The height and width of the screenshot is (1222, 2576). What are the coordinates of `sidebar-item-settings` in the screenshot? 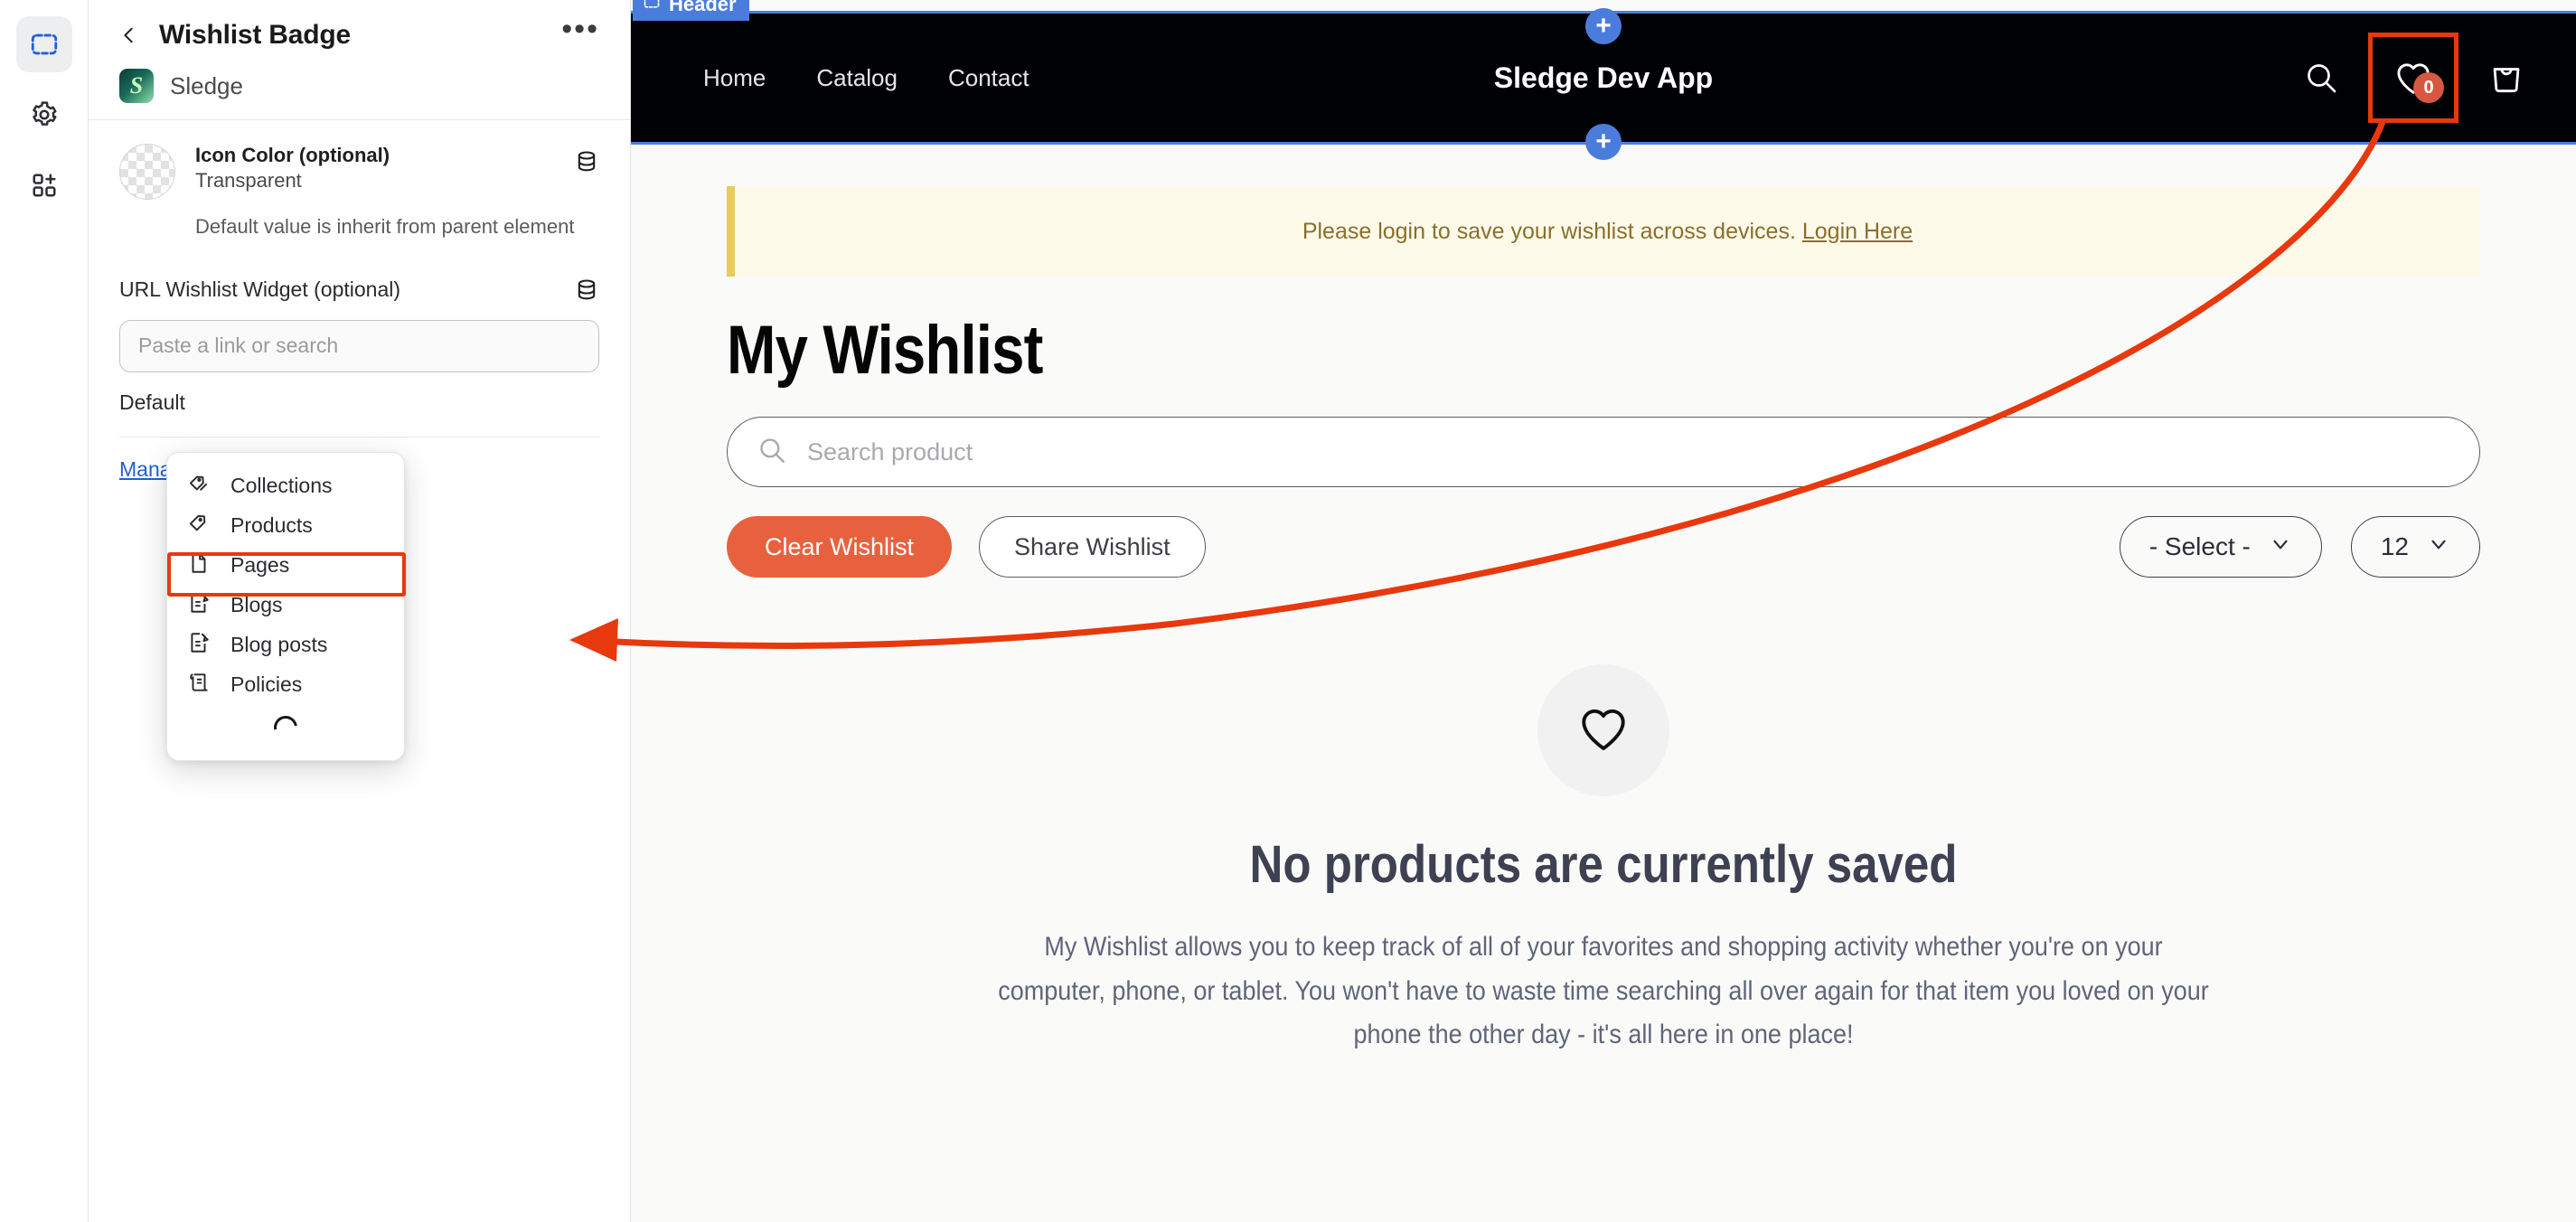 It's located at (44, 115).